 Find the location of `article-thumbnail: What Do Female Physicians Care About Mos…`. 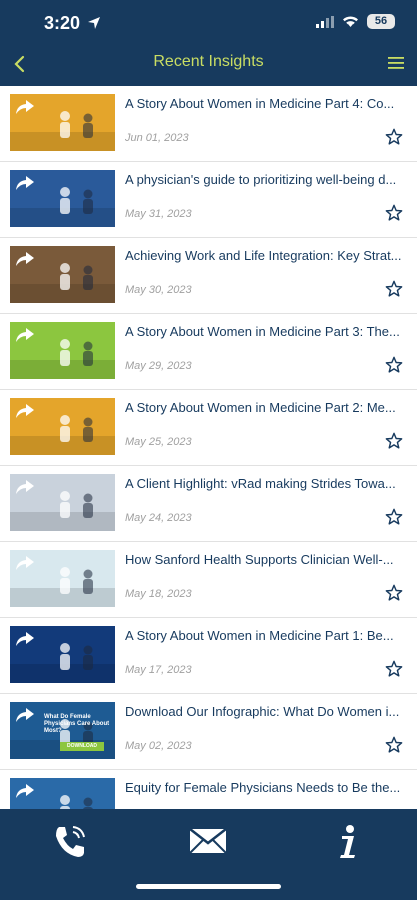

article-thumbnail: What Do Female Physicians Care About Mos… is located at coordinates (62, 730).